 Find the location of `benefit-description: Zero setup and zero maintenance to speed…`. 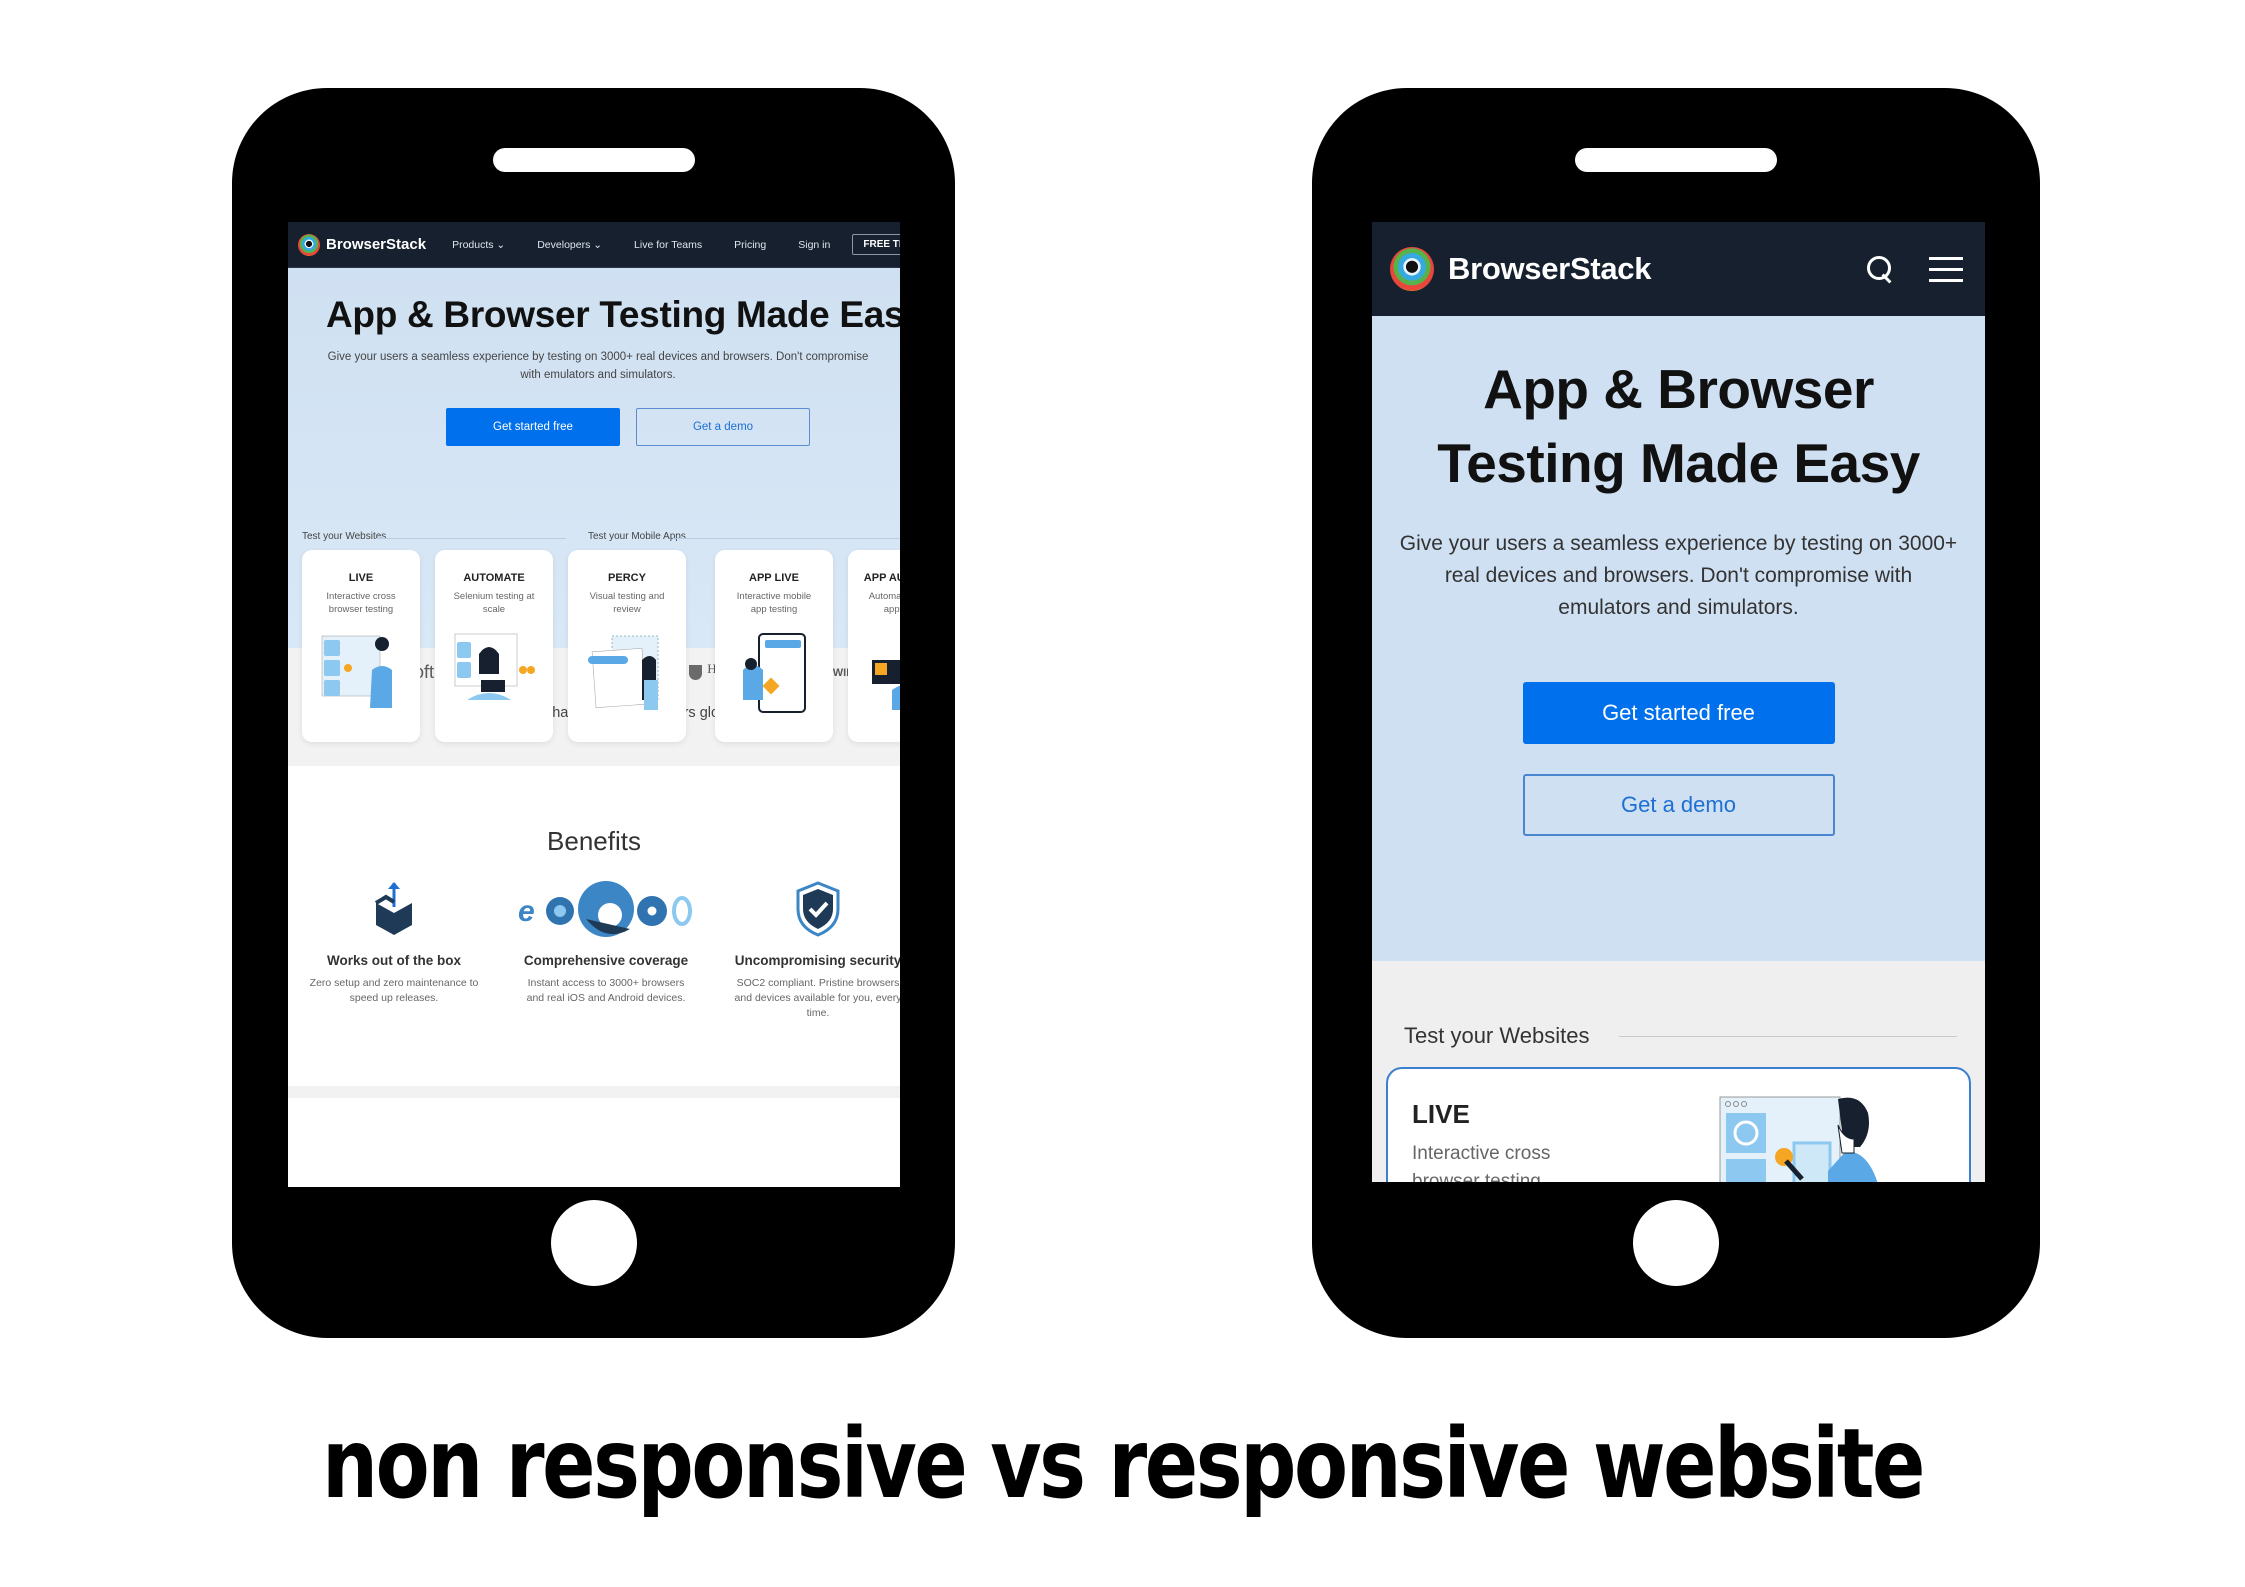

benefit-description: Zero setup and zero maintenance to speed… is located at coordinates (394, 990).